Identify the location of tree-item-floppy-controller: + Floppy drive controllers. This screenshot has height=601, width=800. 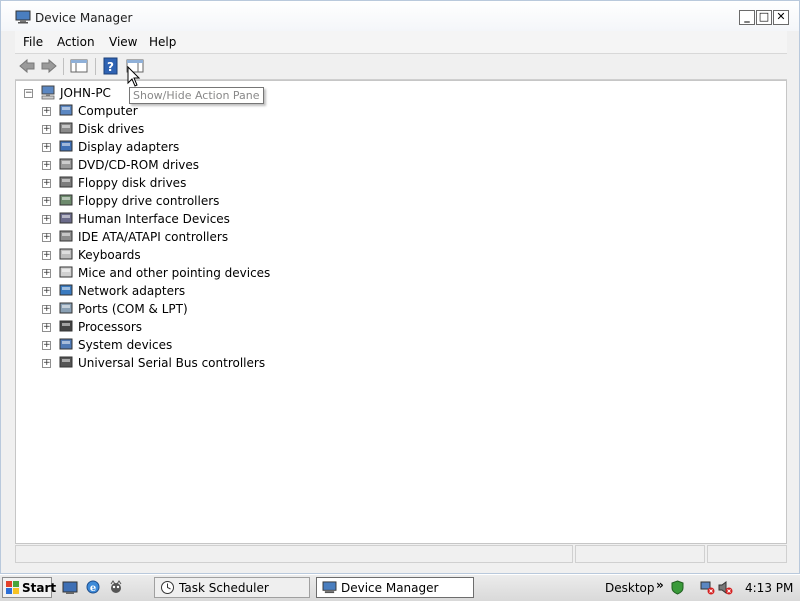
(216, 201).